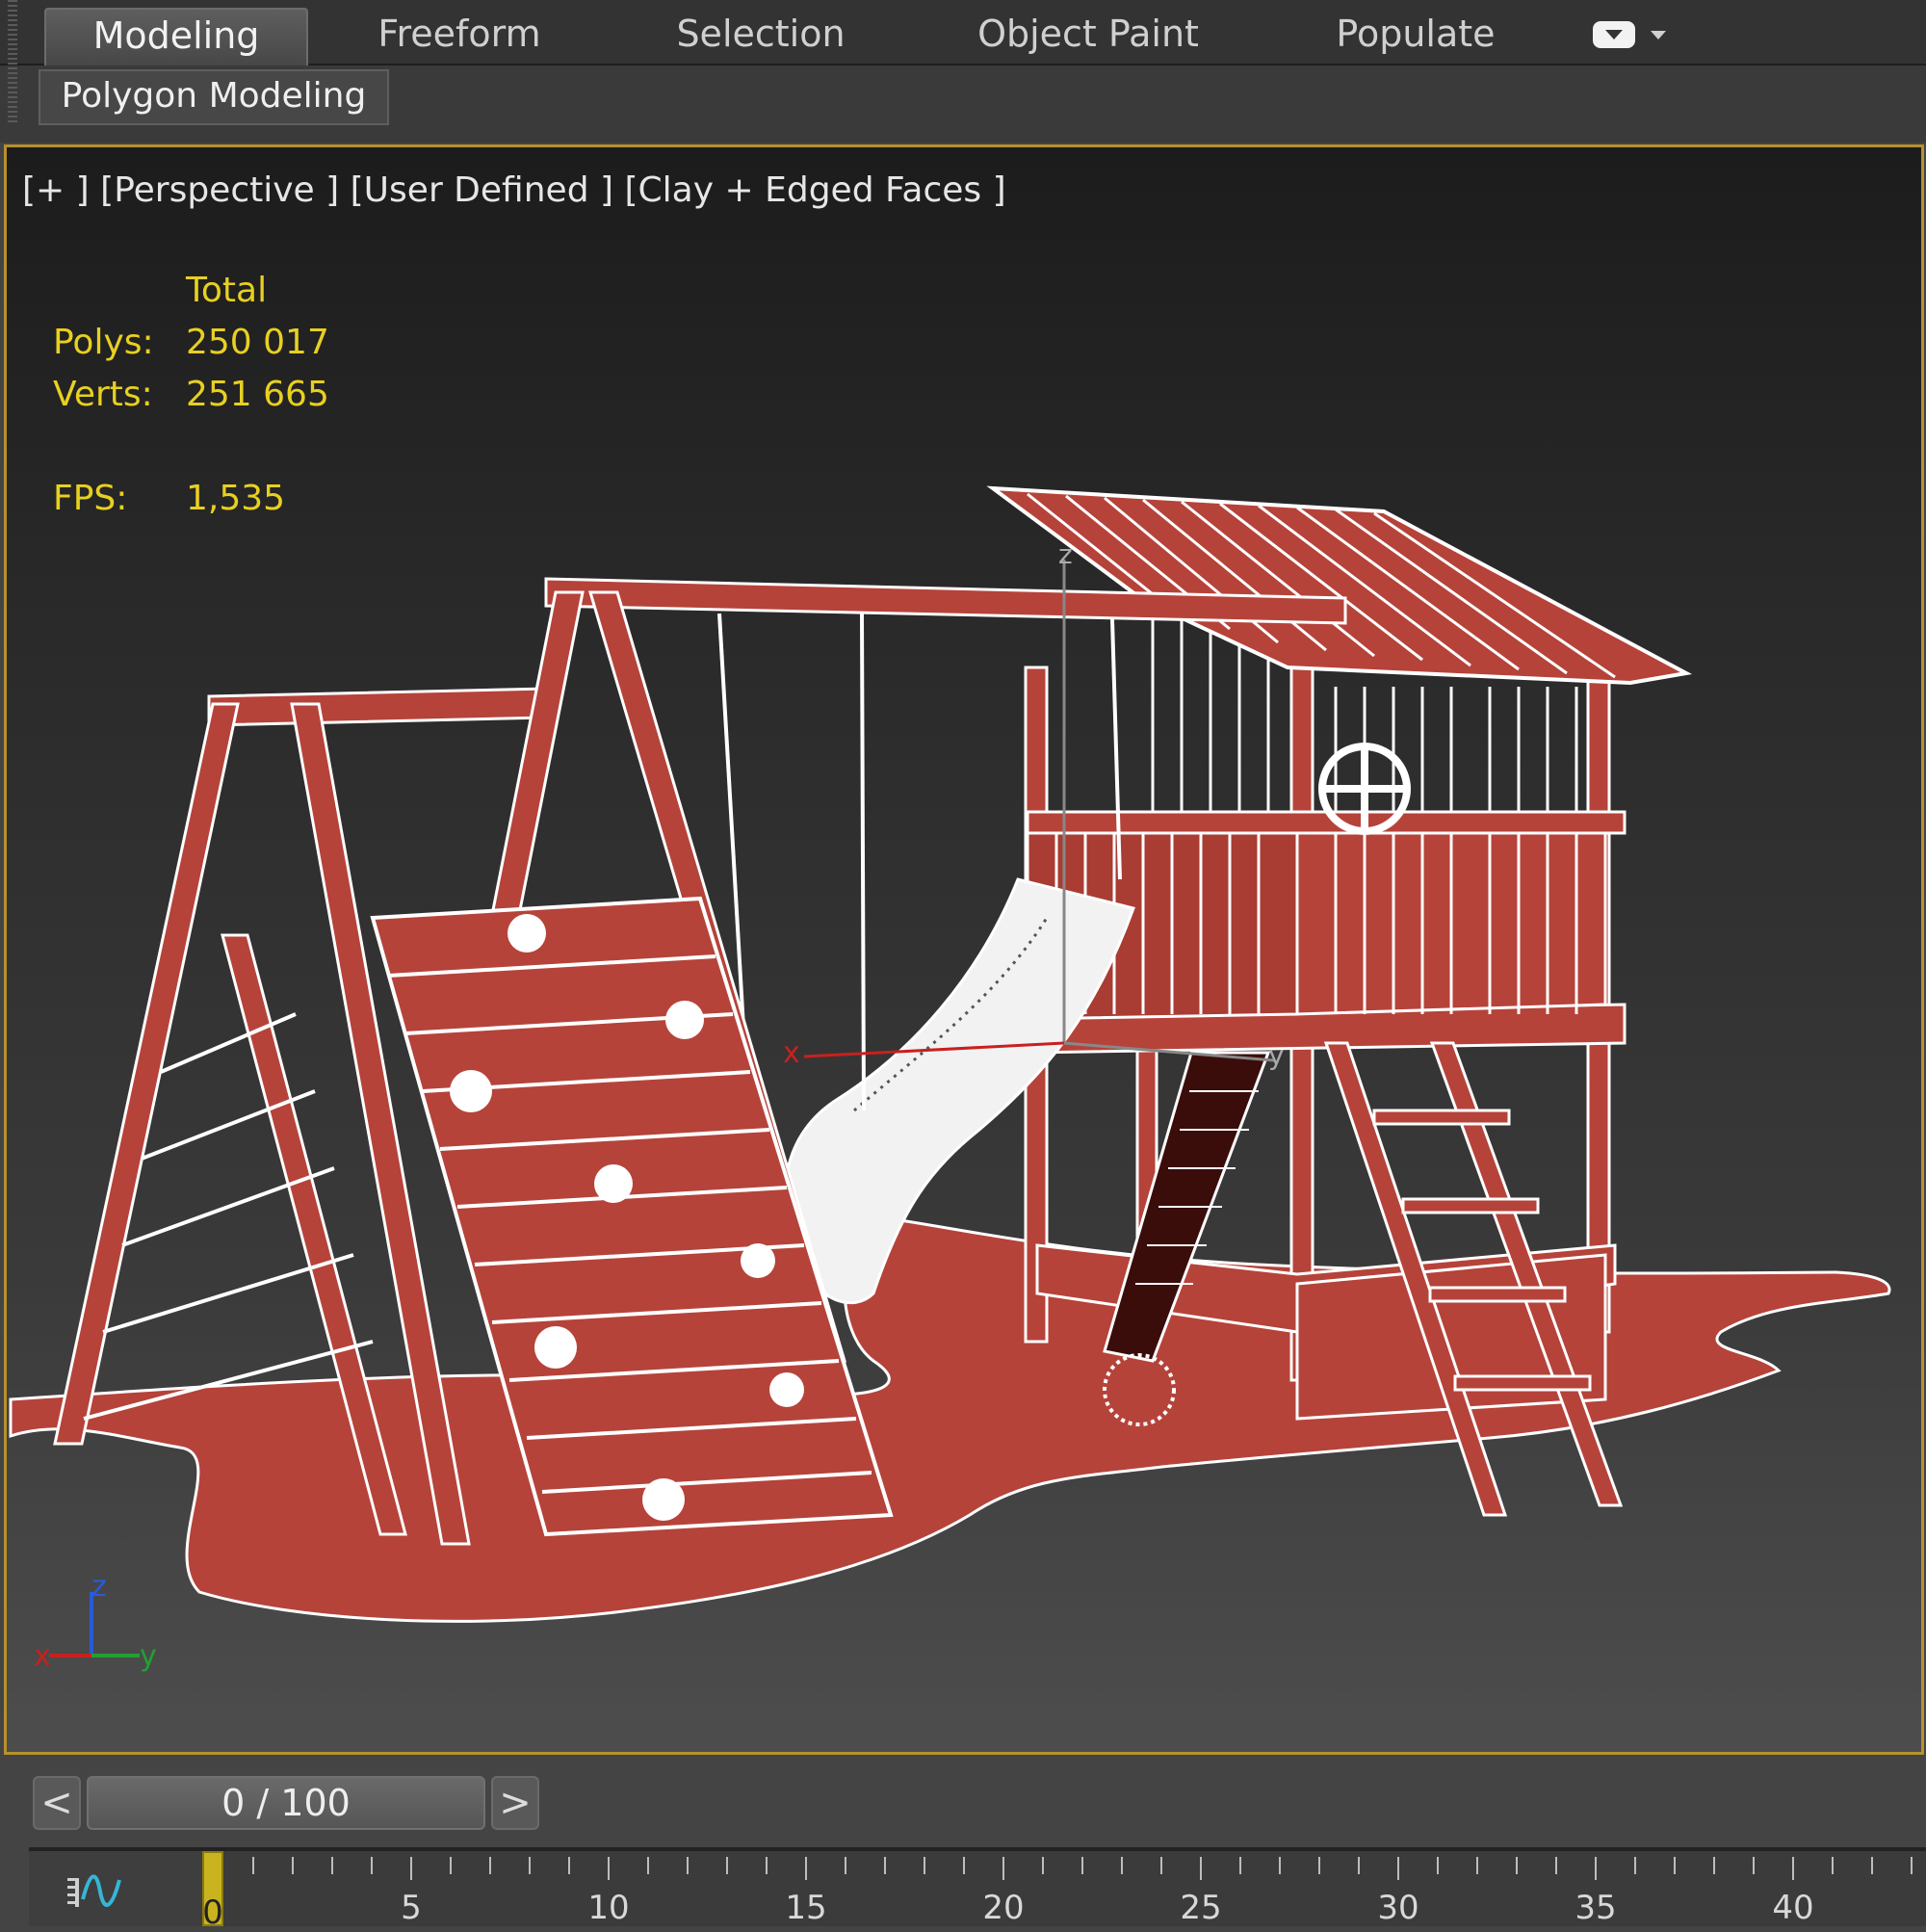 Image resolution: width=1926 pixels, height=1932 pixels. What do you see at coordinates (1415, 36) in the screenshot?
I see `tab-populate: Populate` at bounding box center [1415, 36].